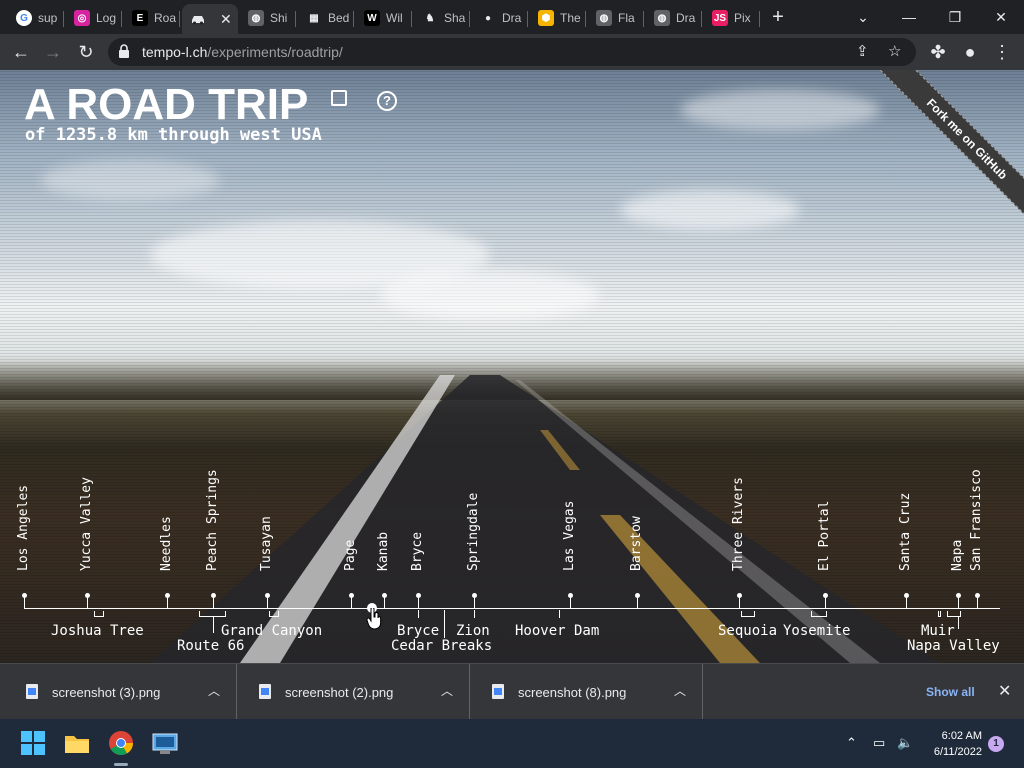 The height and width of the screenshot is (768, 1024). Describe the element at coordinates (36, 18) in the screenshot. I see `tab-0: Gsup` at that location.